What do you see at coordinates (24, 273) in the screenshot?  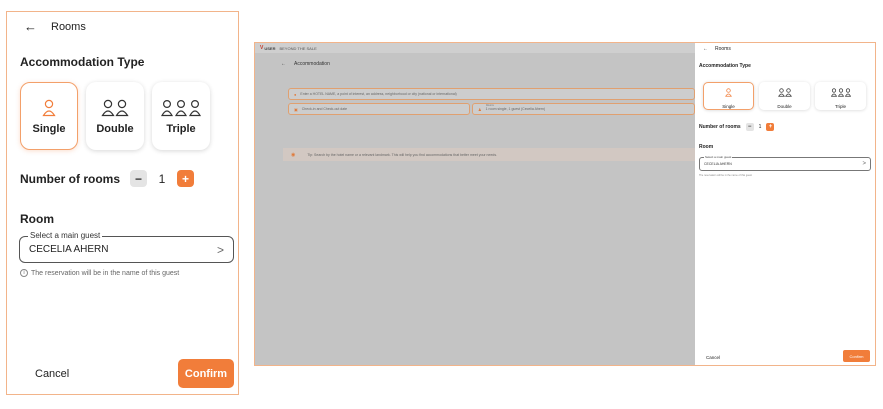 I see `info-icon: i` at bounding box center [24, 273].